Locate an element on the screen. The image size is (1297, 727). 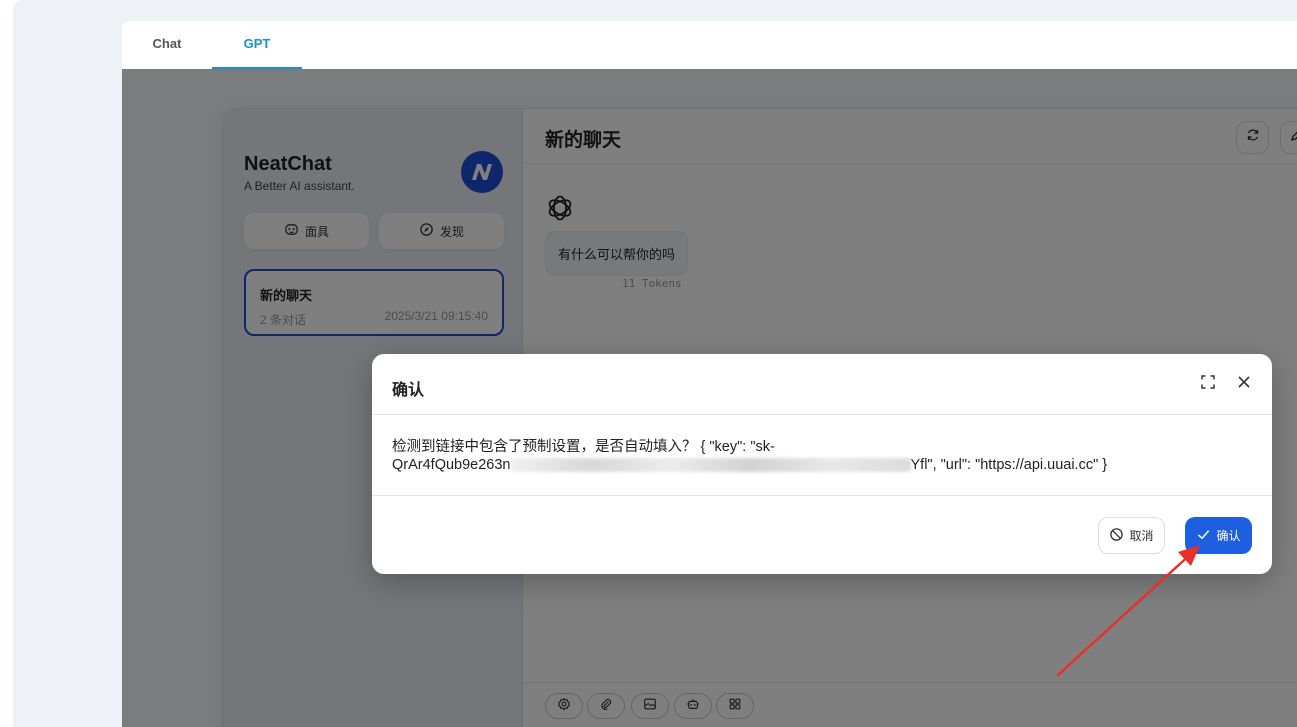
dialog-message-line1: 检测到链接中包含了预制设置，是否自动填入？ { "key": "sk- is located at coordinates (583, 447).